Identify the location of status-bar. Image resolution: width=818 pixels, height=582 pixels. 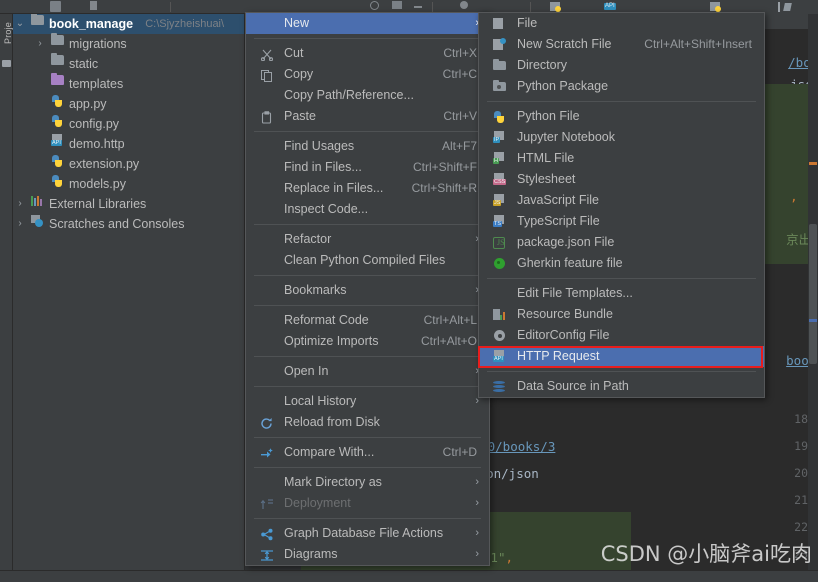
(409, 576).